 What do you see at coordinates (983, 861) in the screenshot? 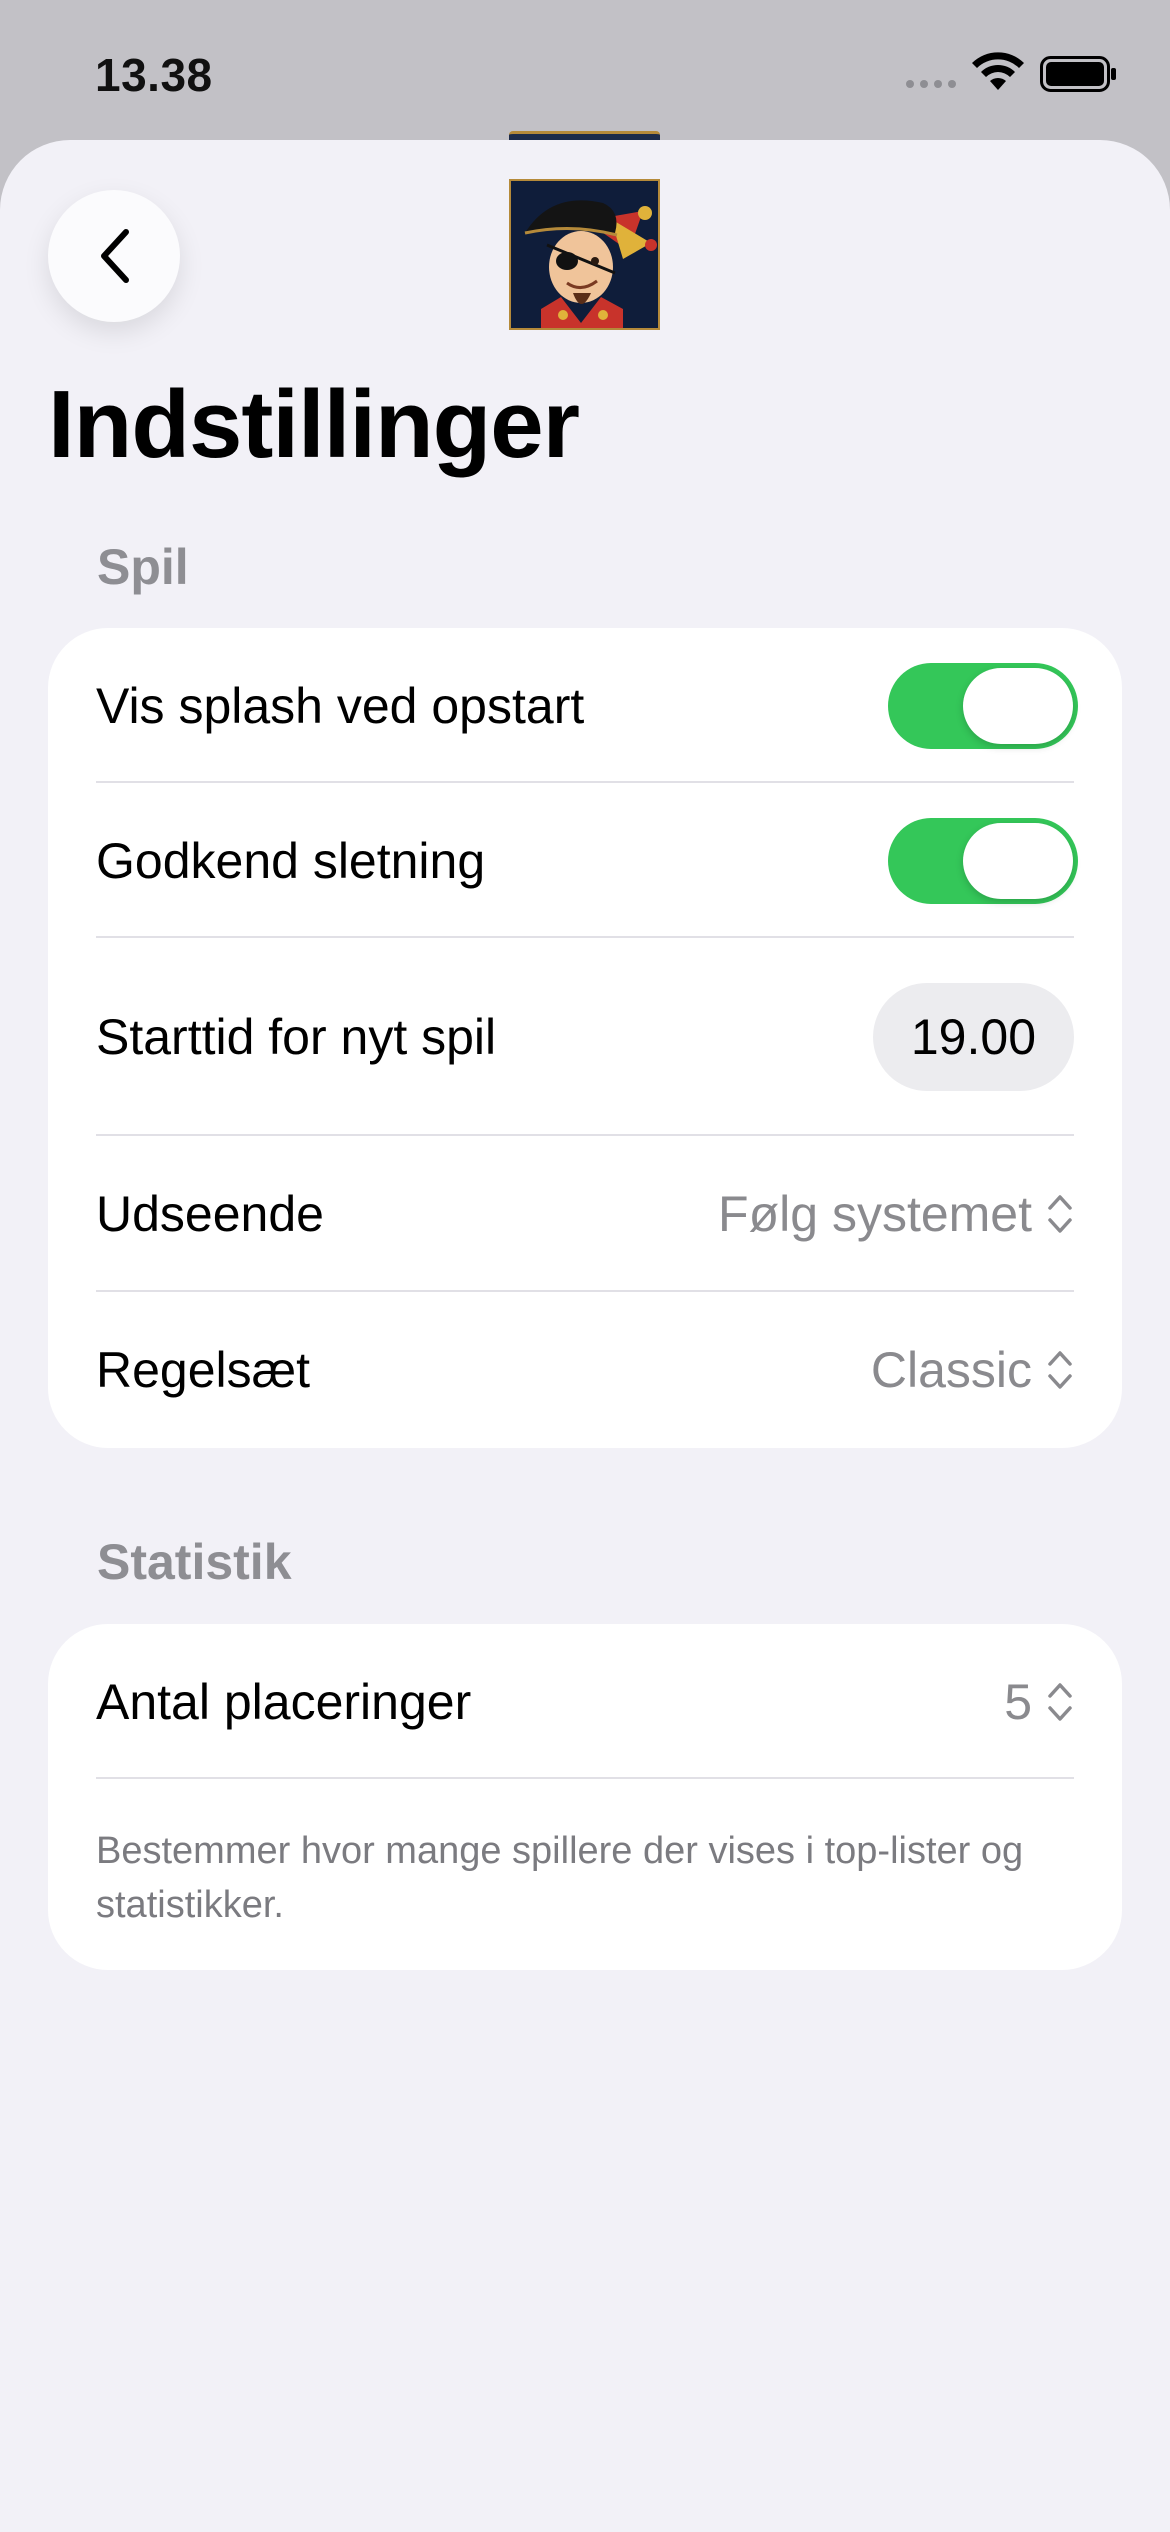
I see `confirm-delete-toggle` at bounding box center [983, 861].